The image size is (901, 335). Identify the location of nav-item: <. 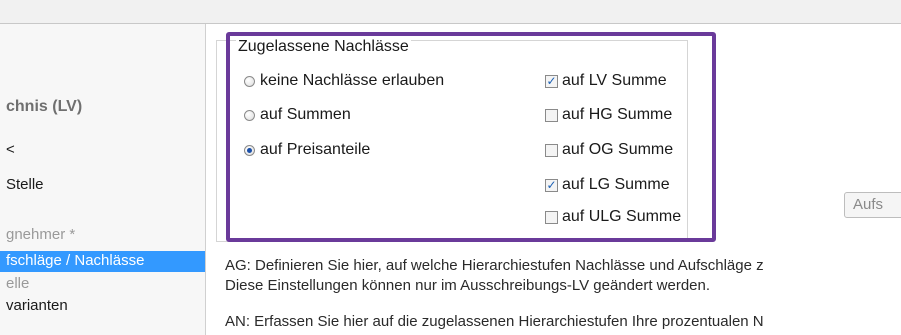
(10, 149).